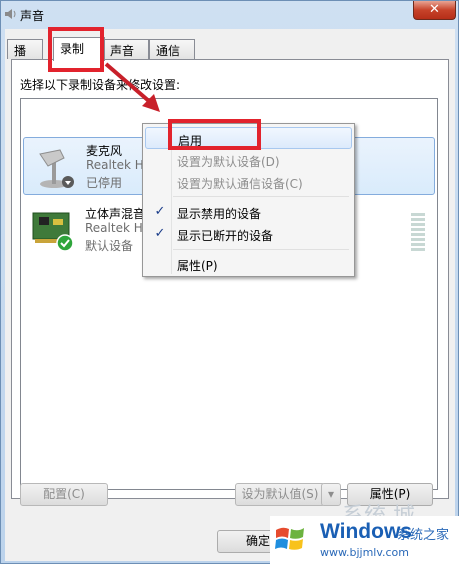  What do you see at coordinates (104, 183) in the screenshot?
I see `device-status: 已停用` at bounding box center [104, 183].